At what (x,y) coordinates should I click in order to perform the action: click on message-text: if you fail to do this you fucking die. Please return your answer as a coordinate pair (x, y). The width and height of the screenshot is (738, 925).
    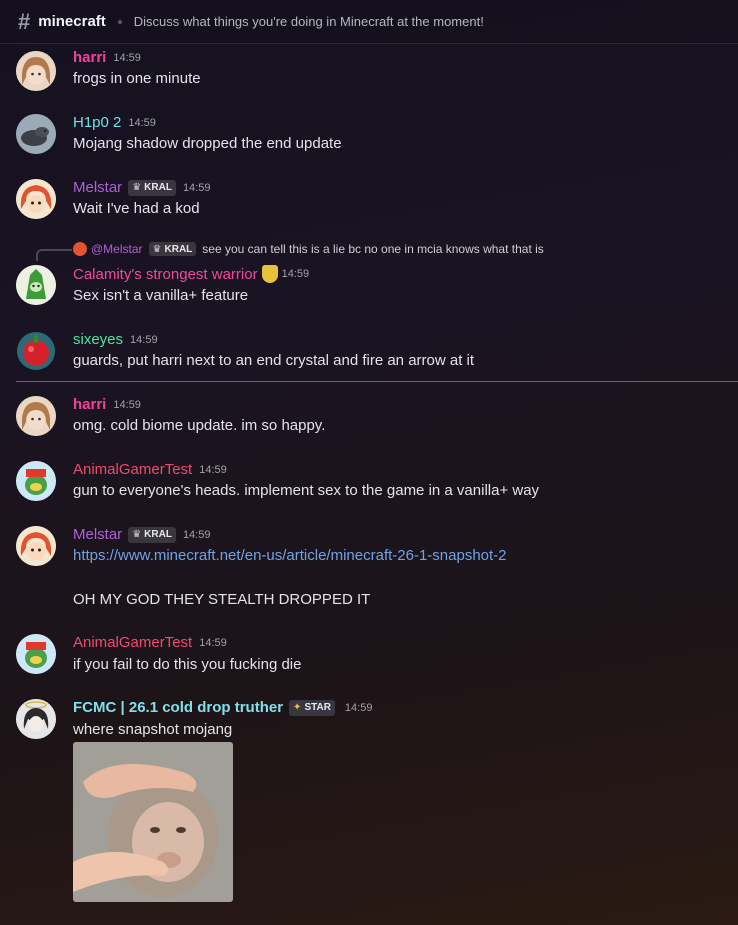
    Looking at the image, I should click on (187, 664).